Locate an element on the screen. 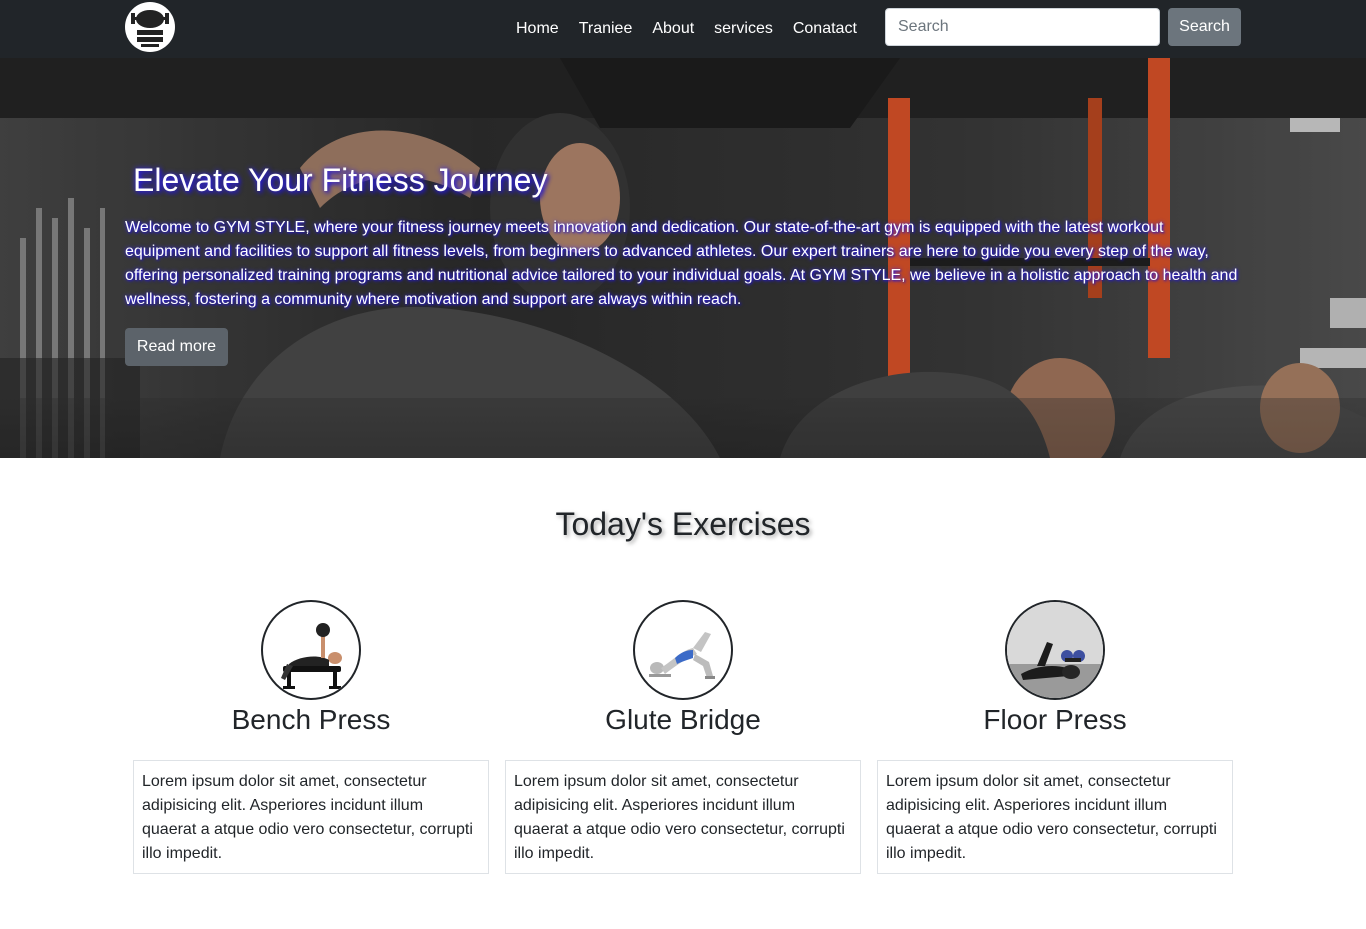 The image size is (1366, 929). nav-link-contact: Conatact is located at coordinates (825, 29).